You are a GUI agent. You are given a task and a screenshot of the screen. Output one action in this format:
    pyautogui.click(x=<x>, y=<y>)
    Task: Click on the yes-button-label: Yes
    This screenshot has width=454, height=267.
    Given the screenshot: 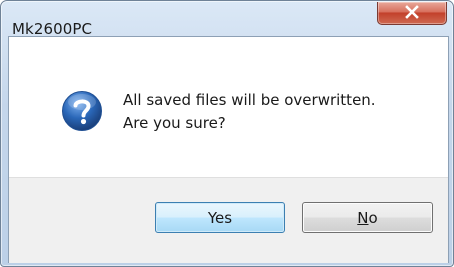 What is the action you would take?
    pyautogui.click(x=220, y=218)
    